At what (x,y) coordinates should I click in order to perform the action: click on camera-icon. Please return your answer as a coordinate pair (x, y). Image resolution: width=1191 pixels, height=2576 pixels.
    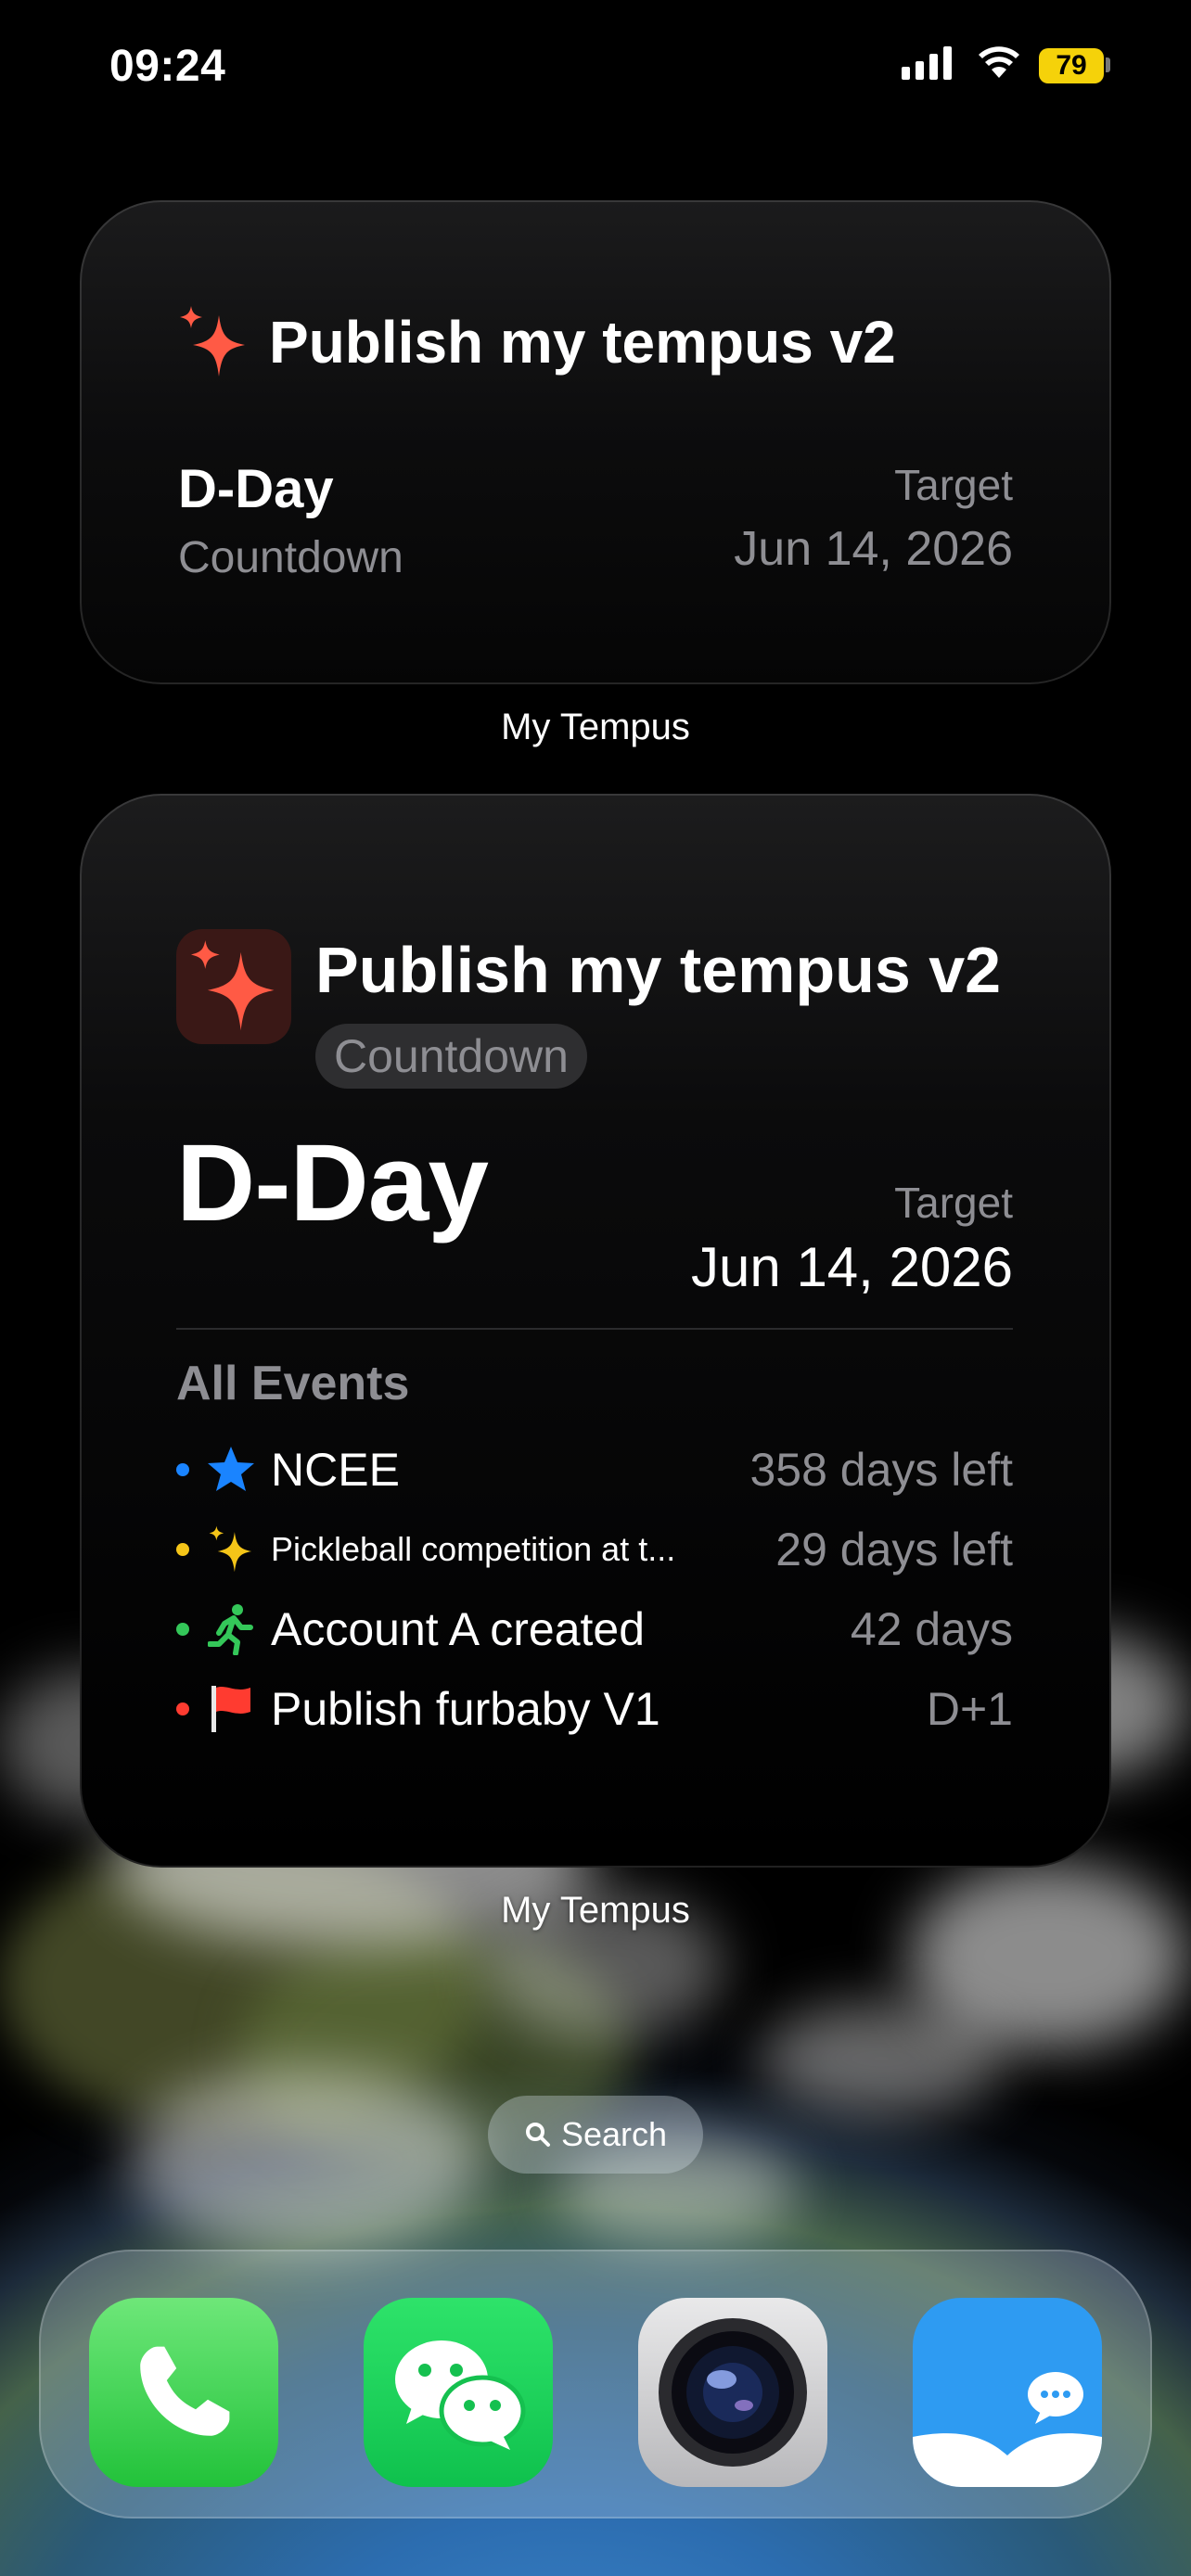
    Looking at the image, I should click on (733, 2393).